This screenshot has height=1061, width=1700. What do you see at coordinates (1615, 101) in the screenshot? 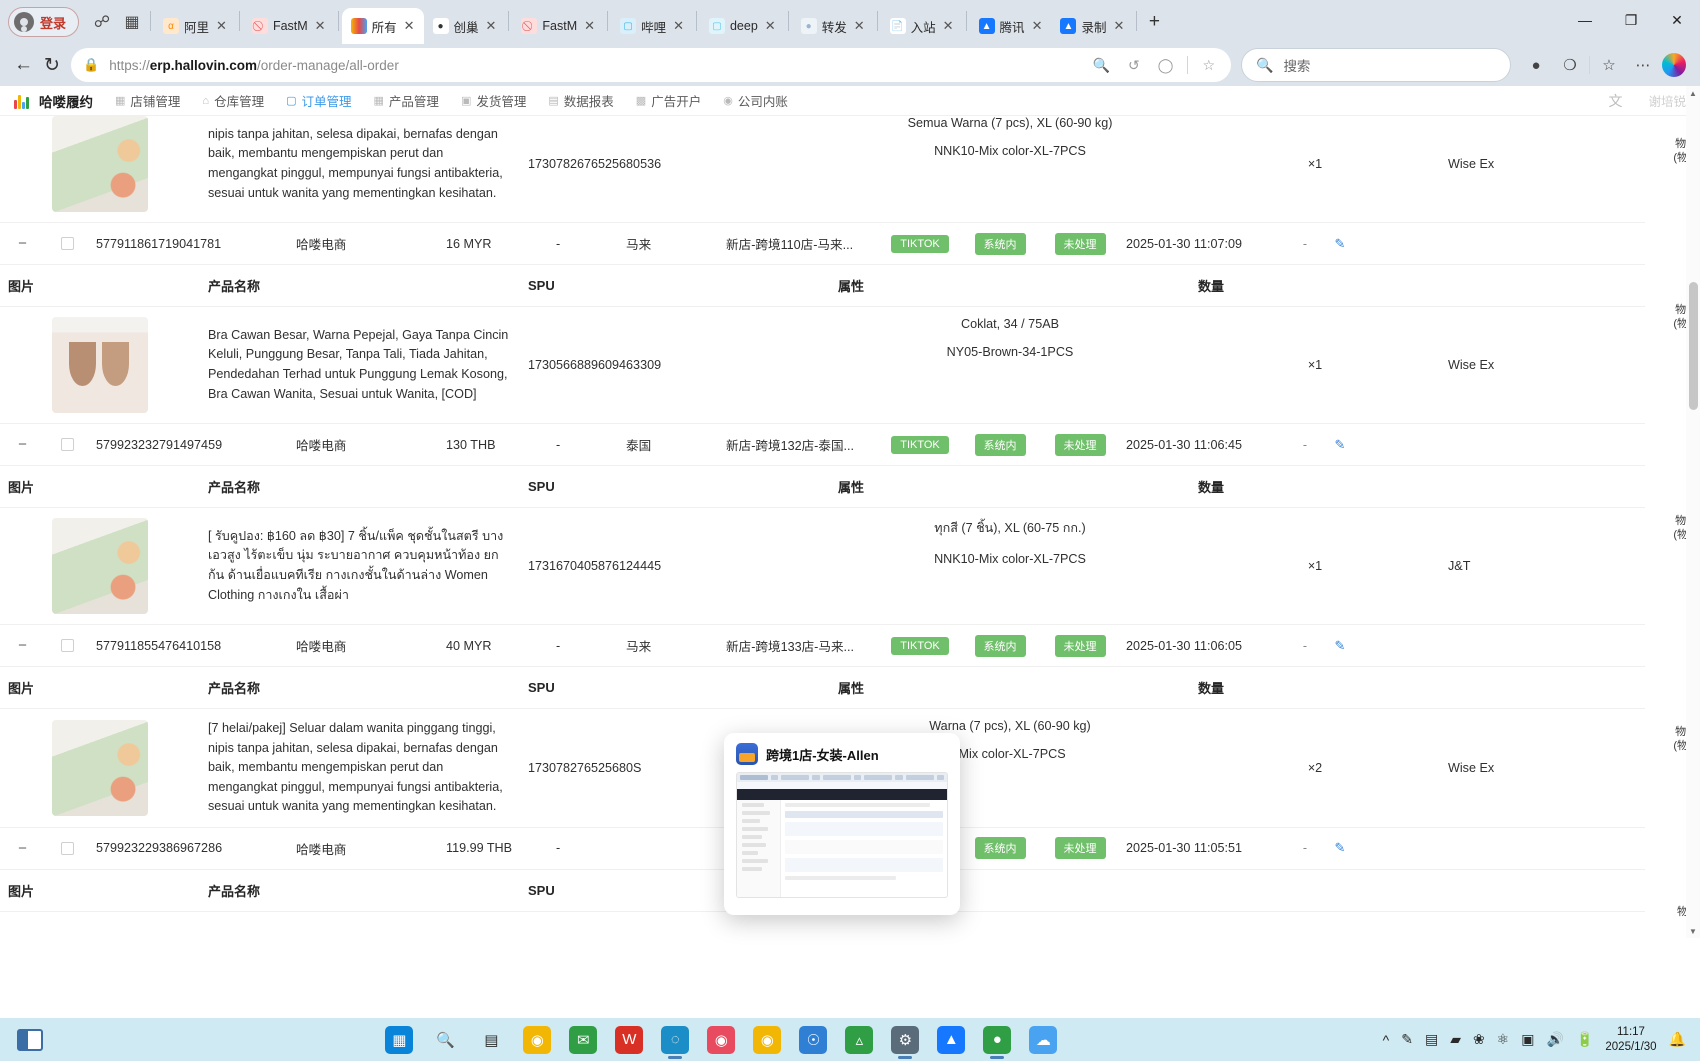
I see `translate-icon: 文` at bounding box center [1615, 101].